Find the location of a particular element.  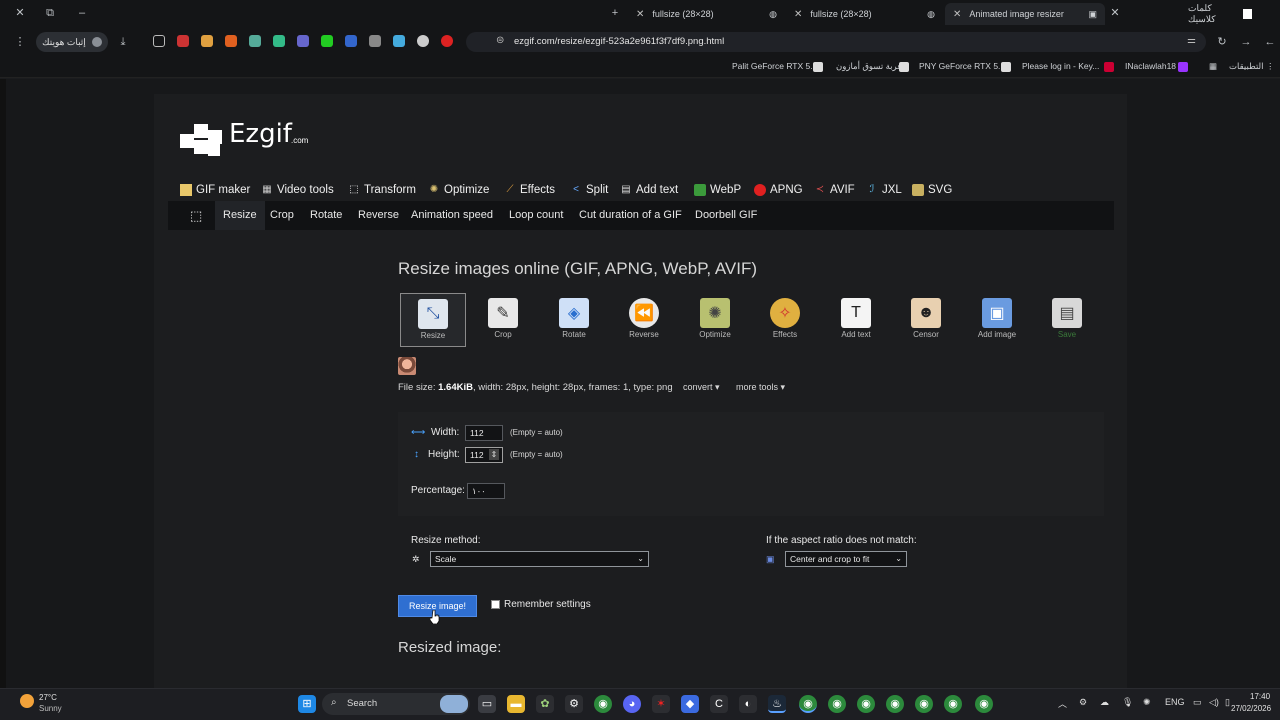

tray-mic-icon: 🎙 is located at coordinates (1127, 702).